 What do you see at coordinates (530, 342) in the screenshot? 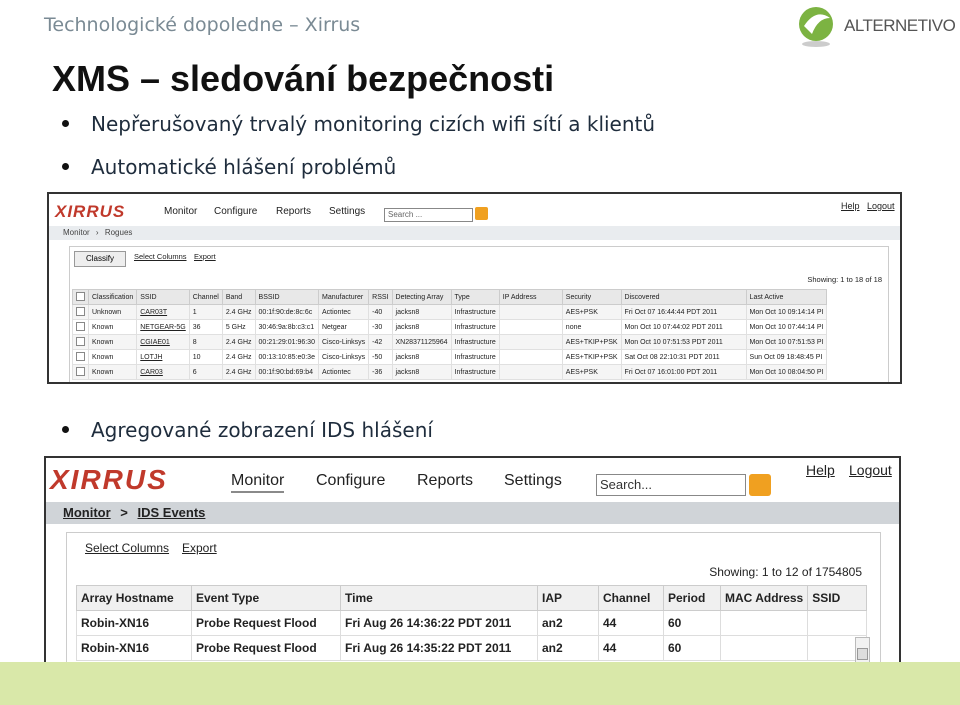
I see `table-cell` at bounding box center [530, 342].